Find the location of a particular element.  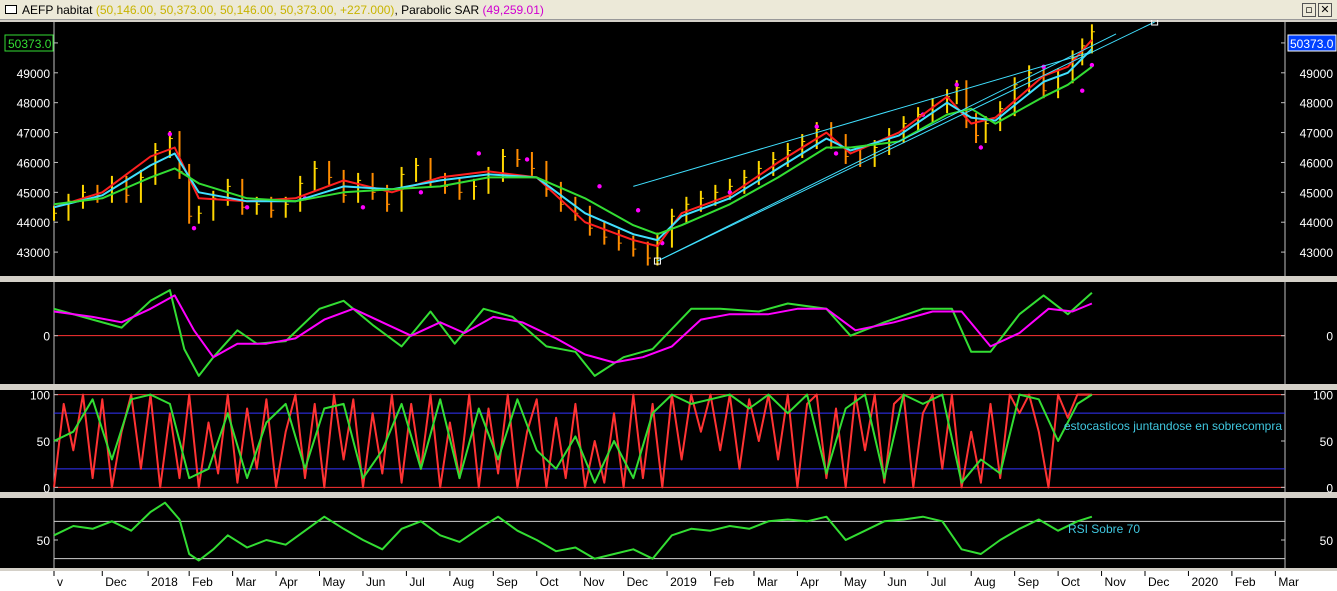

price-tick-label-right: 46000 is located at coordinates (1317, 163).